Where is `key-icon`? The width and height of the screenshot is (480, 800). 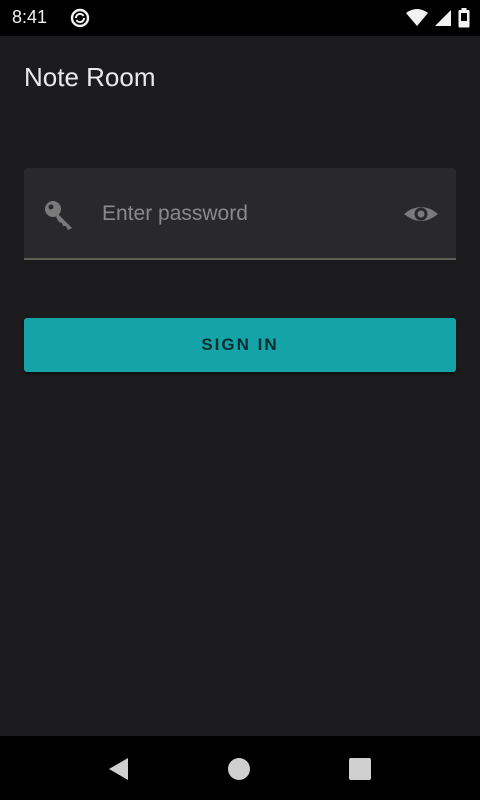
key-icon is located at coordinates (58, 215).